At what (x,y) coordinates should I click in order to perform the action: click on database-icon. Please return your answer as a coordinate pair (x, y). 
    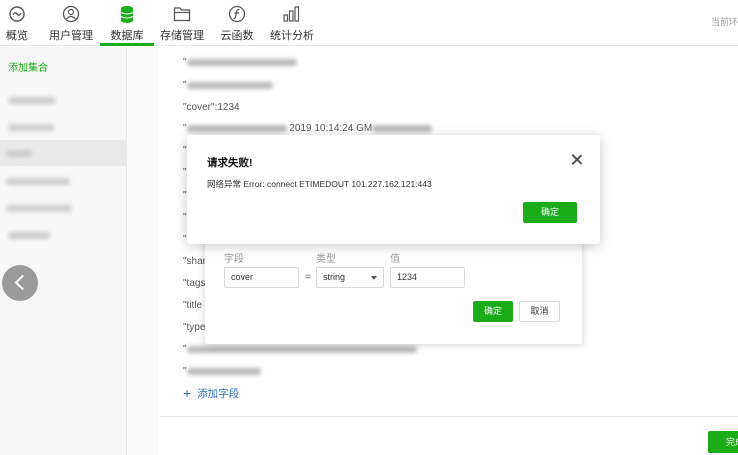
    Looking at the image, I should click on (127, 14).